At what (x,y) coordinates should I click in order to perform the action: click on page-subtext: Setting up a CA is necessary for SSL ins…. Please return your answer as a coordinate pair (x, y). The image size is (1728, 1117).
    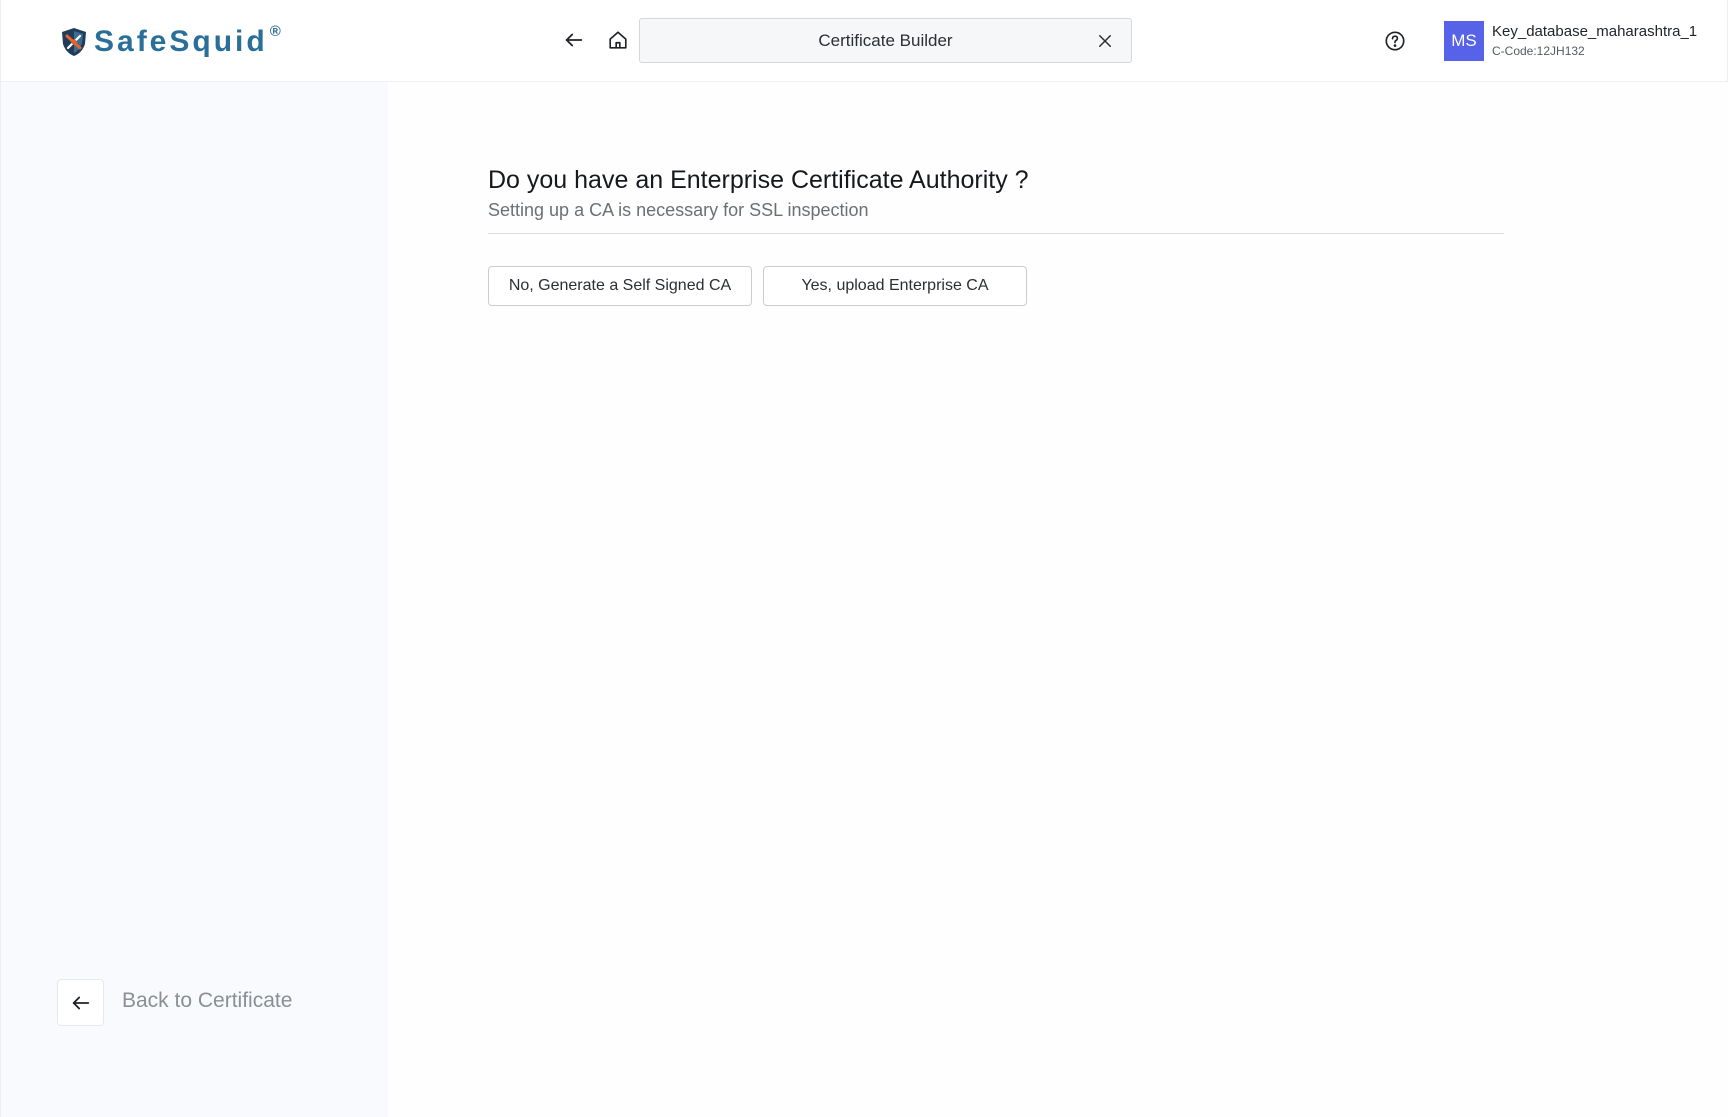
    Looking at the image, I should click on (678, 210).